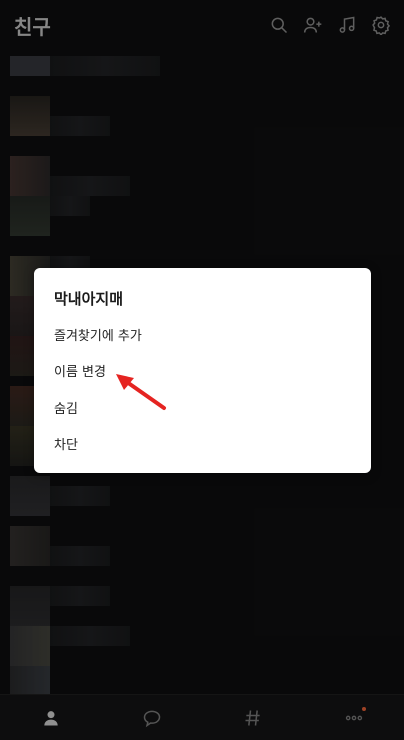 This screenshot has height=740, width=404. I want to click on red-arrow-annotation, so click(141, 392).